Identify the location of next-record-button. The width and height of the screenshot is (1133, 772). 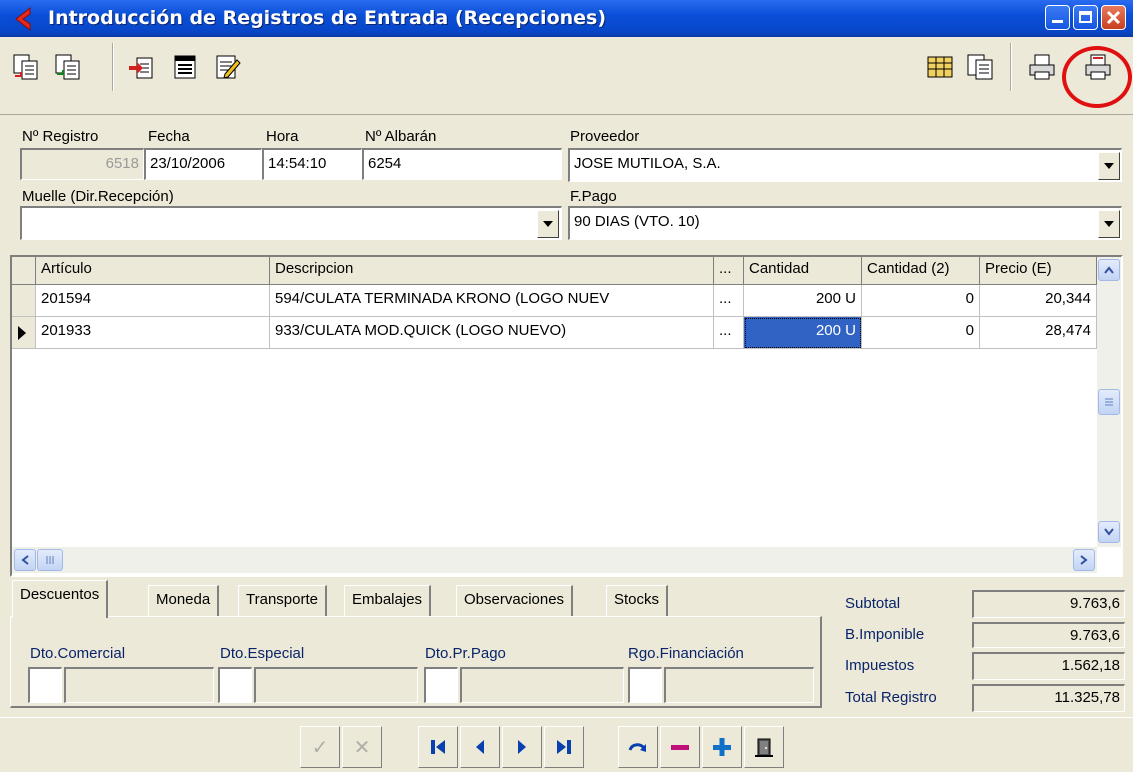
(522, 747).